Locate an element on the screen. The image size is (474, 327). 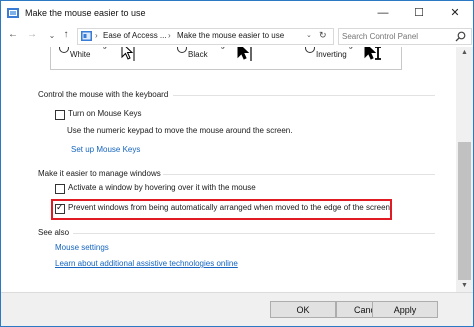
keyboard-section-title: Control the mouse with the keyboard is located at coordinates (103, 94).